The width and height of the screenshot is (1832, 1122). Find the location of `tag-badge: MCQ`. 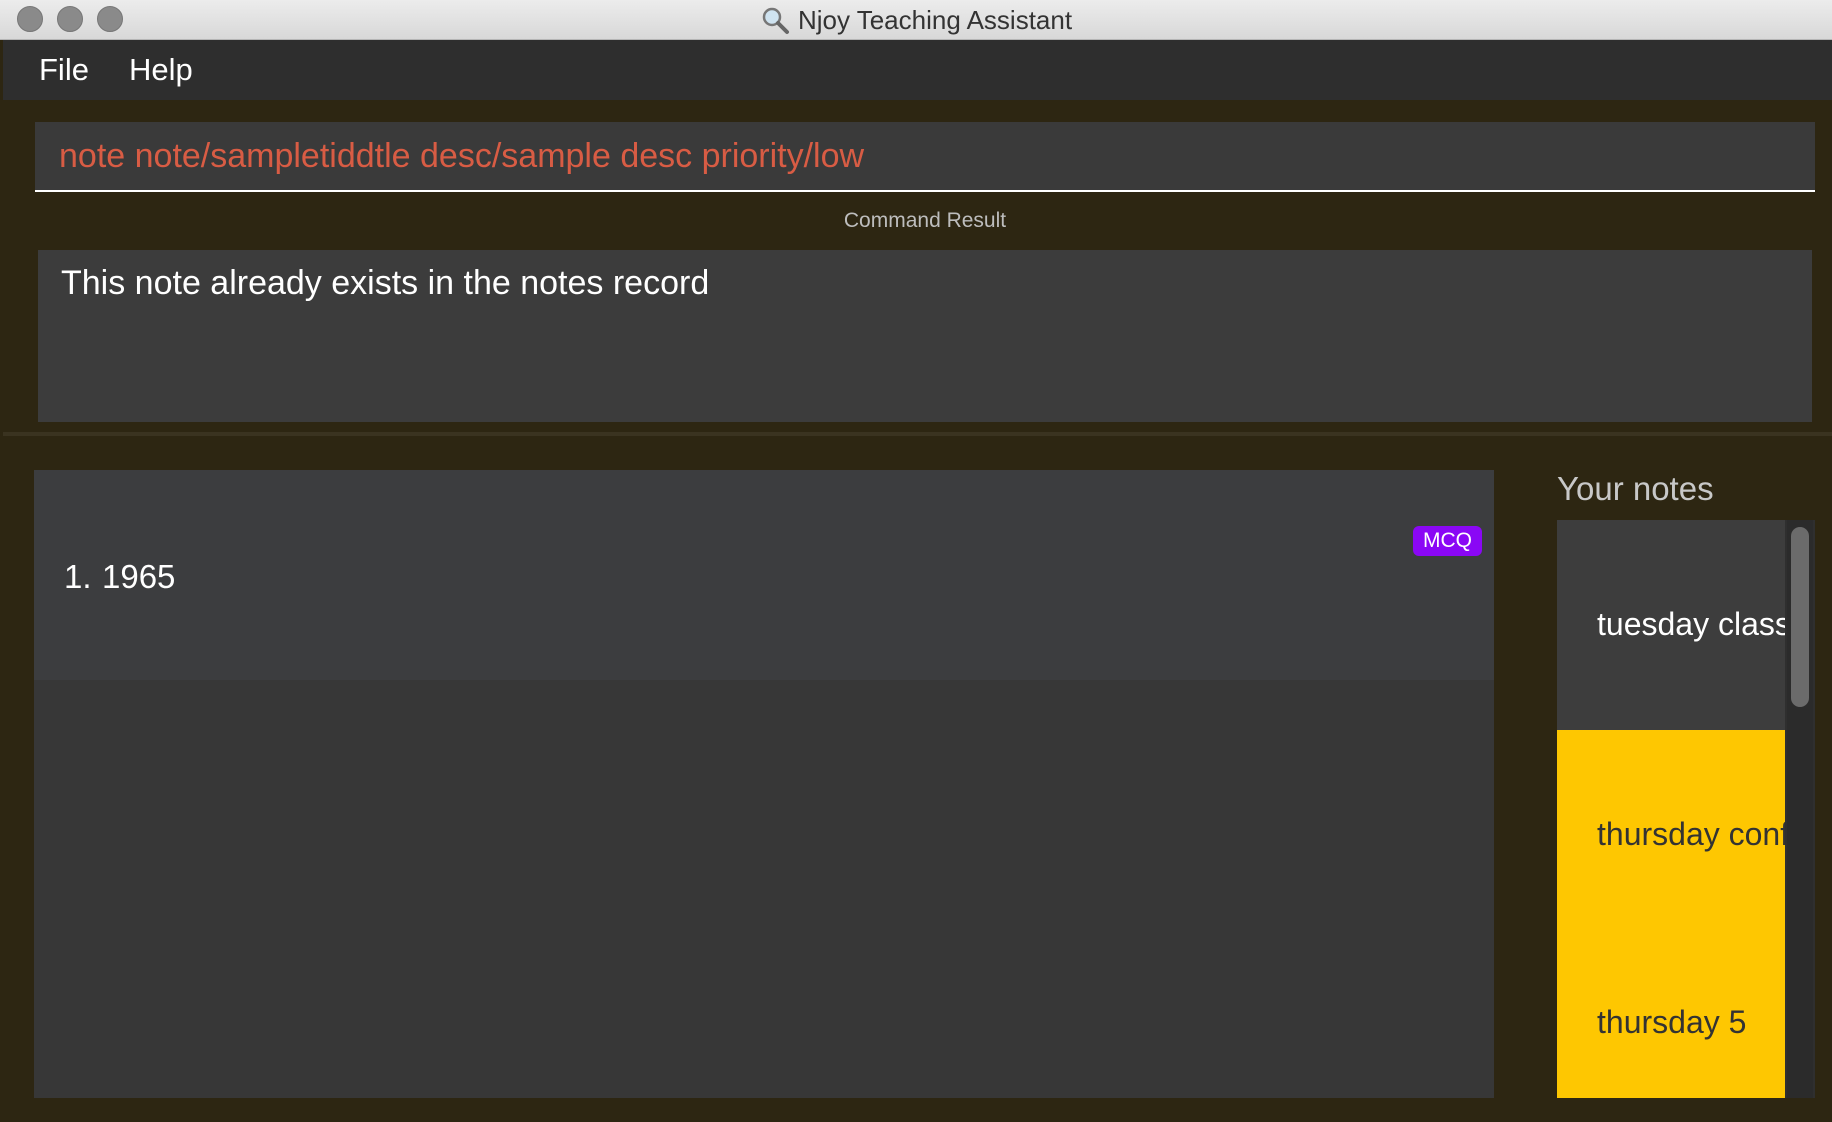

tag-badge: MCQ is located at coordinates (1447, 541).